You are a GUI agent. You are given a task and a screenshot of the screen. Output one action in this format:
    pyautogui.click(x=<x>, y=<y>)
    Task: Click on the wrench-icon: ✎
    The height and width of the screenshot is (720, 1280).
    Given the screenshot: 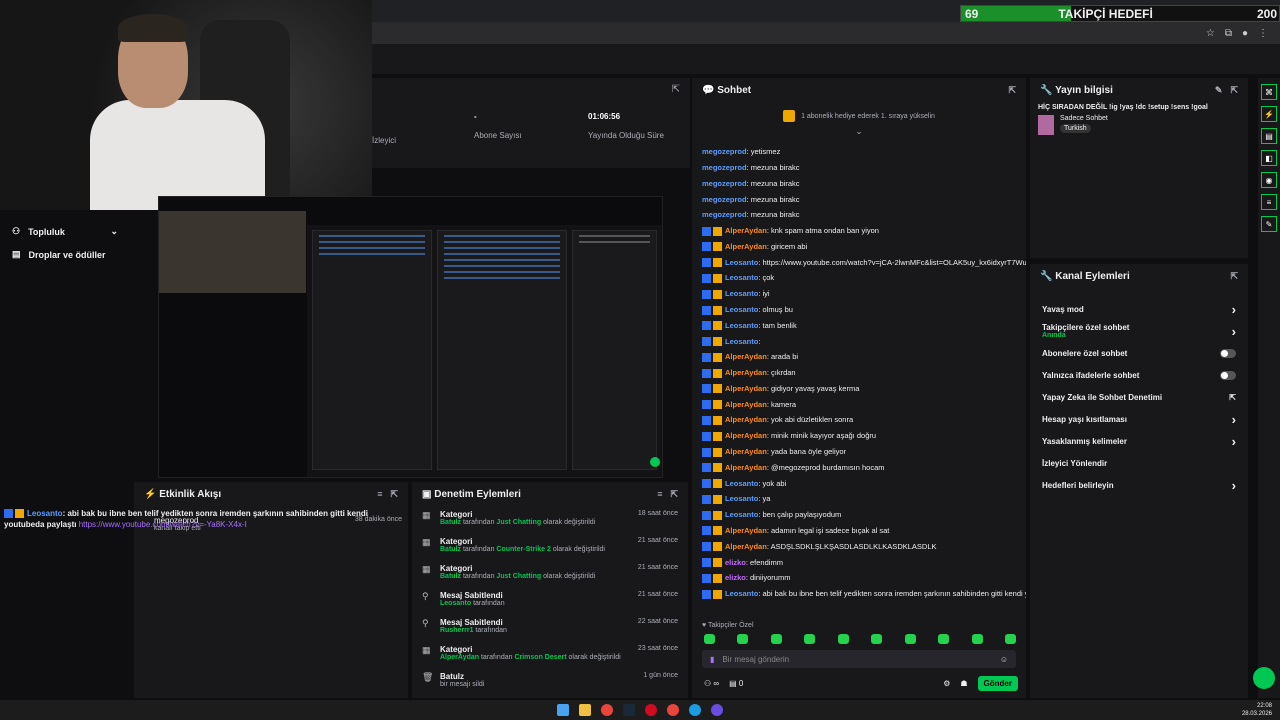 What is the action you would take?
    pyautogui.click(x=1269, y=224)
    